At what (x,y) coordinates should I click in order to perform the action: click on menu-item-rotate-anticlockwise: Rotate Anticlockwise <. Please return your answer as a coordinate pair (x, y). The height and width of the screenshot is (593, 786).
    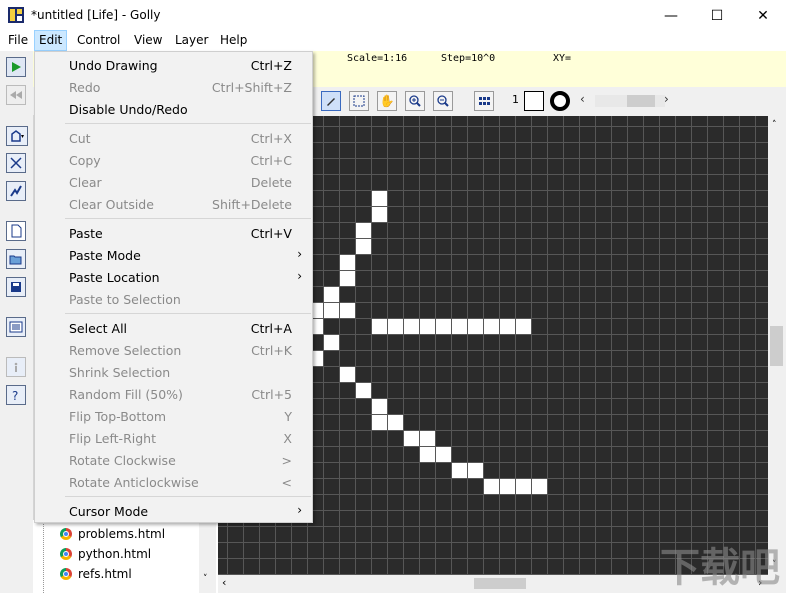
    Looking at the image, I should click on (173, 482).